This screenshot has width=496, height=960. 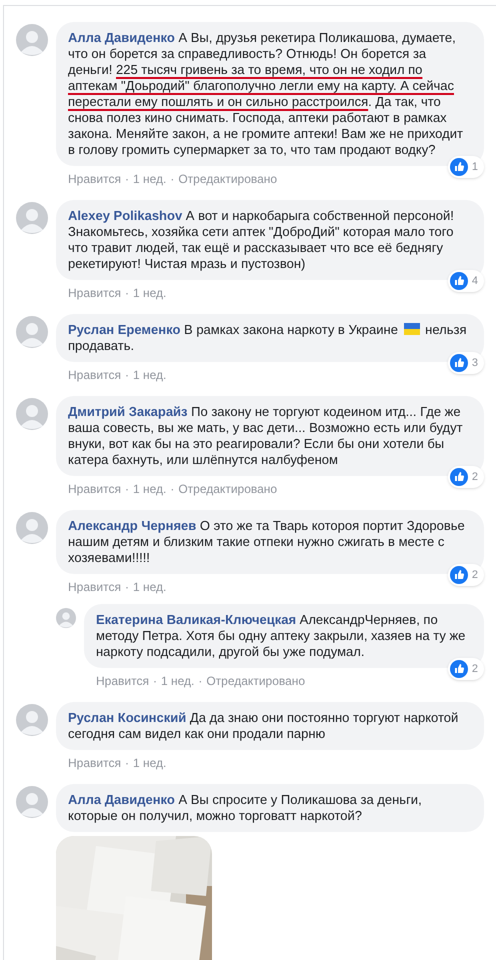 What do you see at coordinates (264, 726) in the screenshot?
I see `comment-text: Руслан Косинский Да да знаю они постоянно торгуют наркотой сегодня сам видел как они продали парню` at bounding box center [264, 726].